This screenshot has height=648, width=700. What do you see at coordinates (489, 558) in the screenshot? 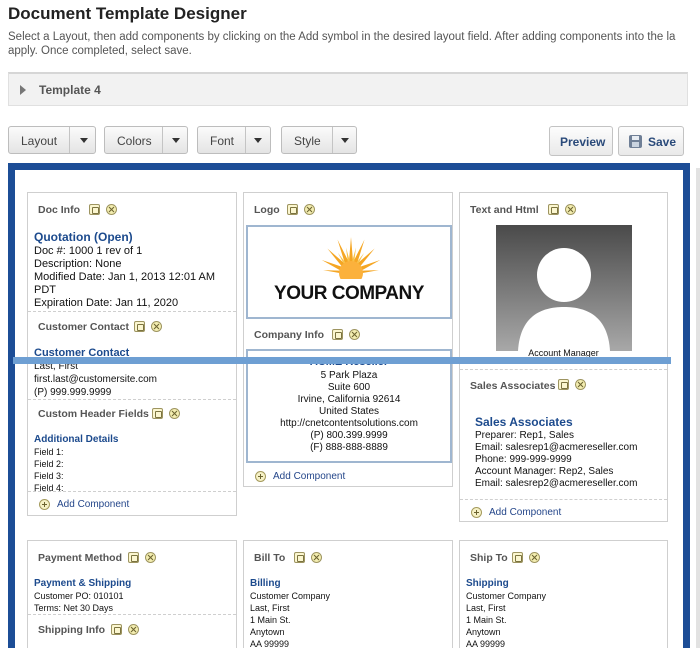
I see `ship-to-header: Ship To` at bounding box center [489, 558].